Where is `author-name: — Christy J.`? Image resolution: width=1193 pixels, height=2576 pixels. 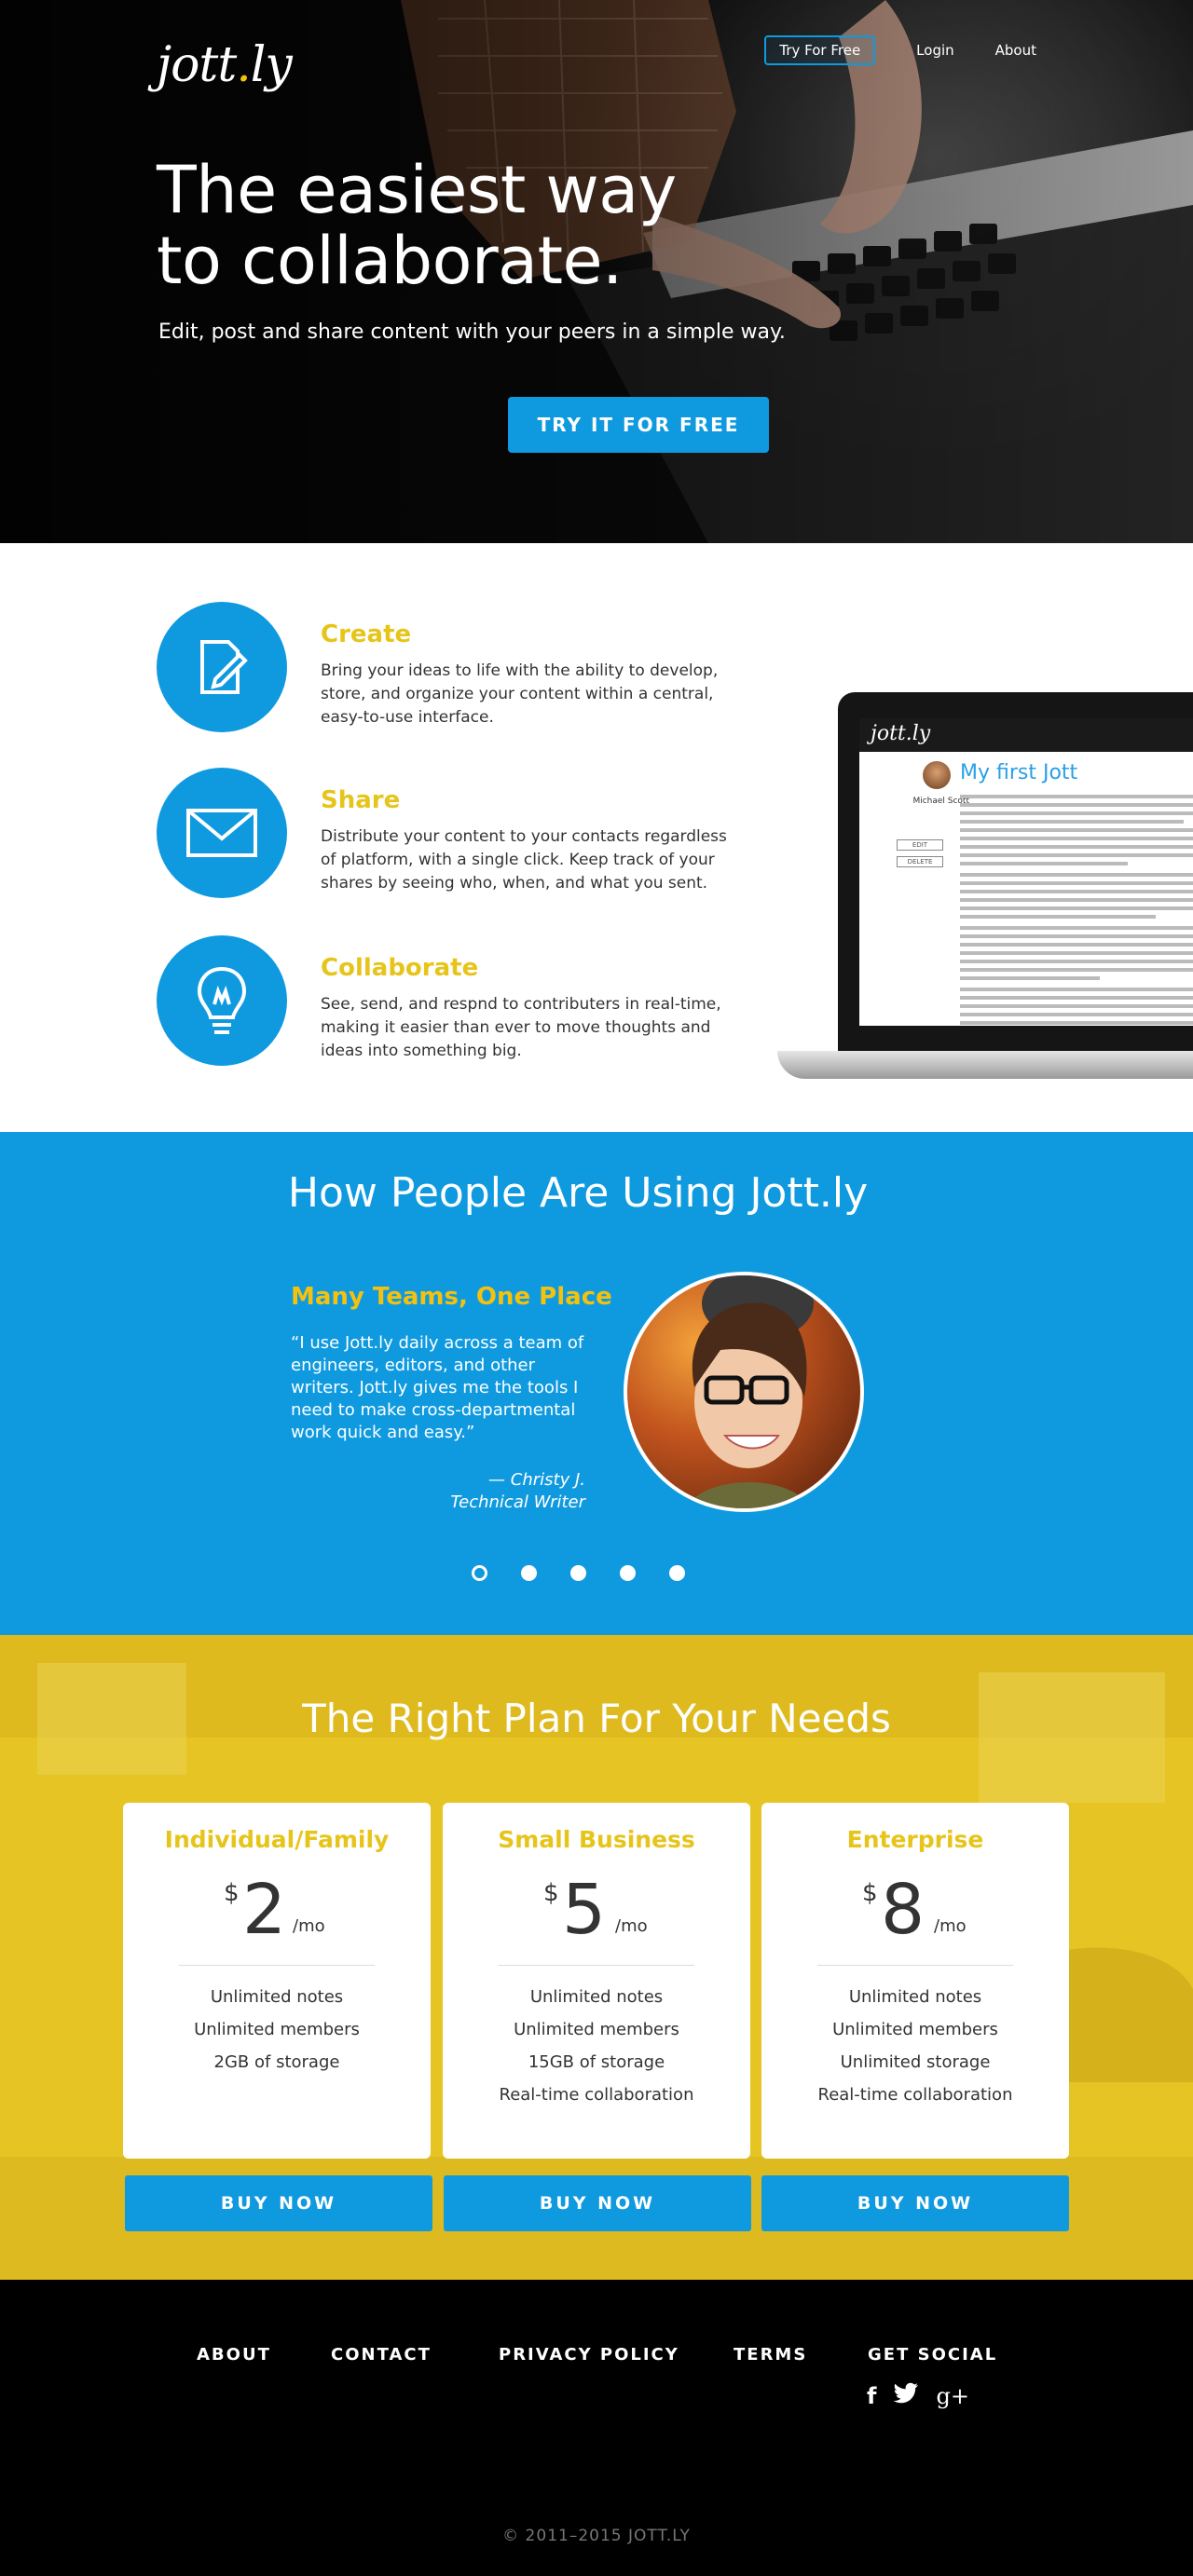
author-name: — Christy J. is located at coordinates (536, 1480).